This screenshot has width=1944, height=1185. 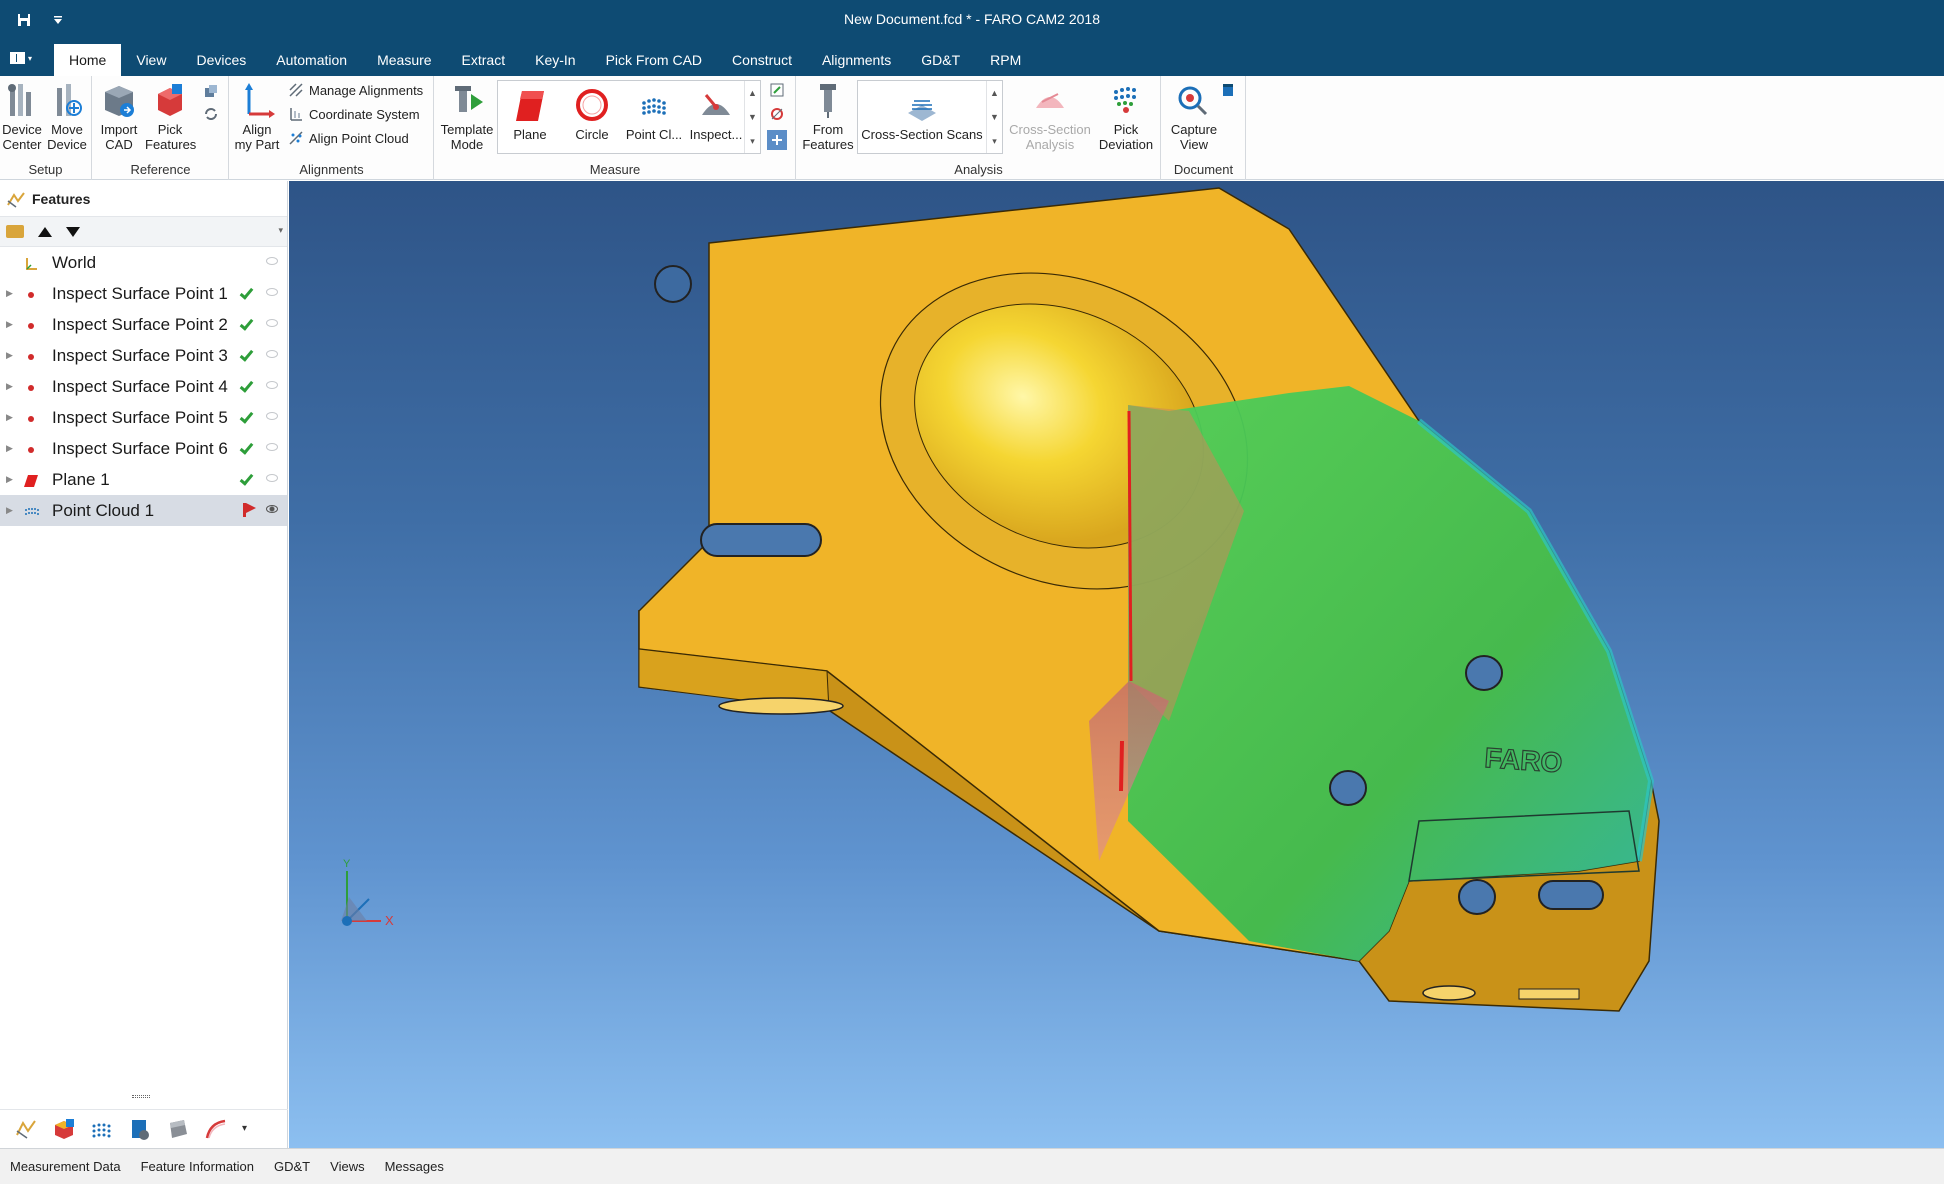 I want to click on tree-item-inspect-surface-point-1: ▶ Inspect Surface Point 1, so click(x=143, y=293).